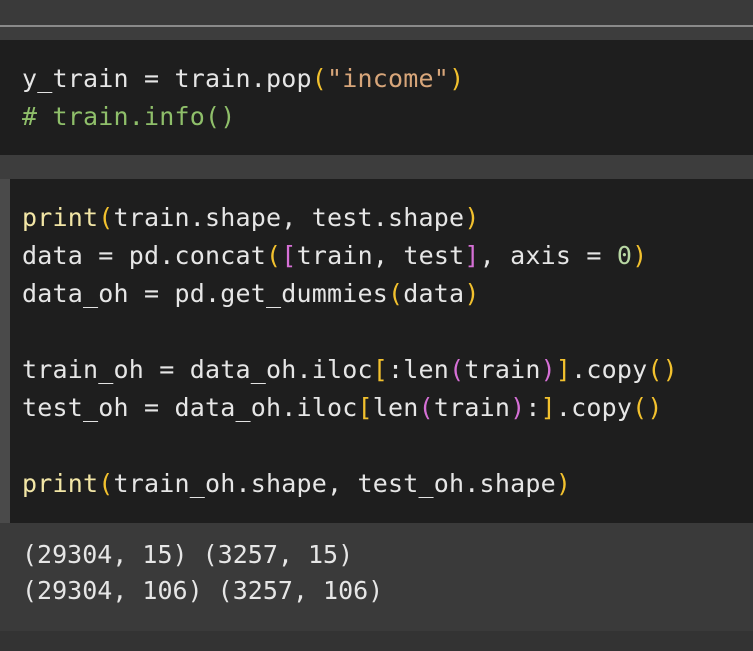 This screenshot has height=651, width=753. Describe the element at coordinates (376, 12) in the screenshot. I see `previous-cell-strip` at that location.